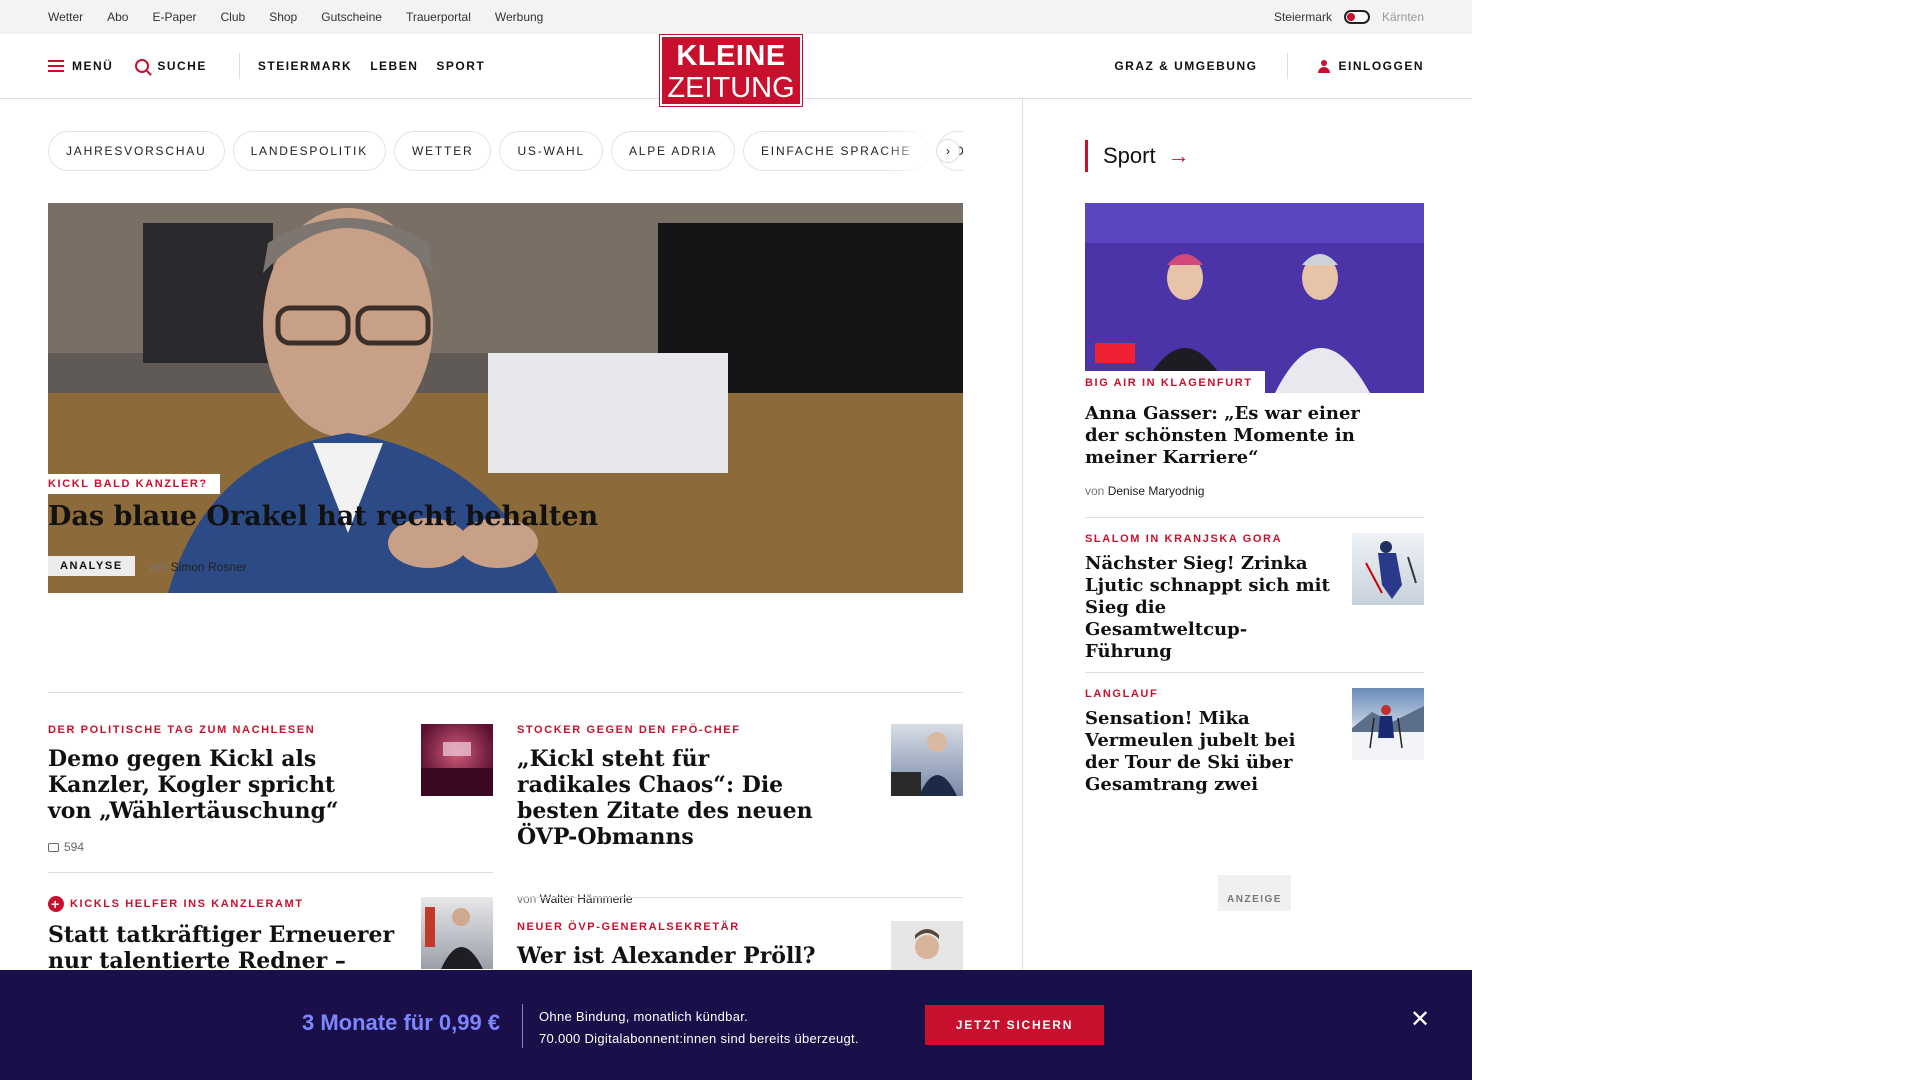 This screenshot has height=1080, width=1920. Describe the element at coordinates (1014, 1025) in the screenshot. I see `subscribe-button: JETZT SICHERN` at that location.